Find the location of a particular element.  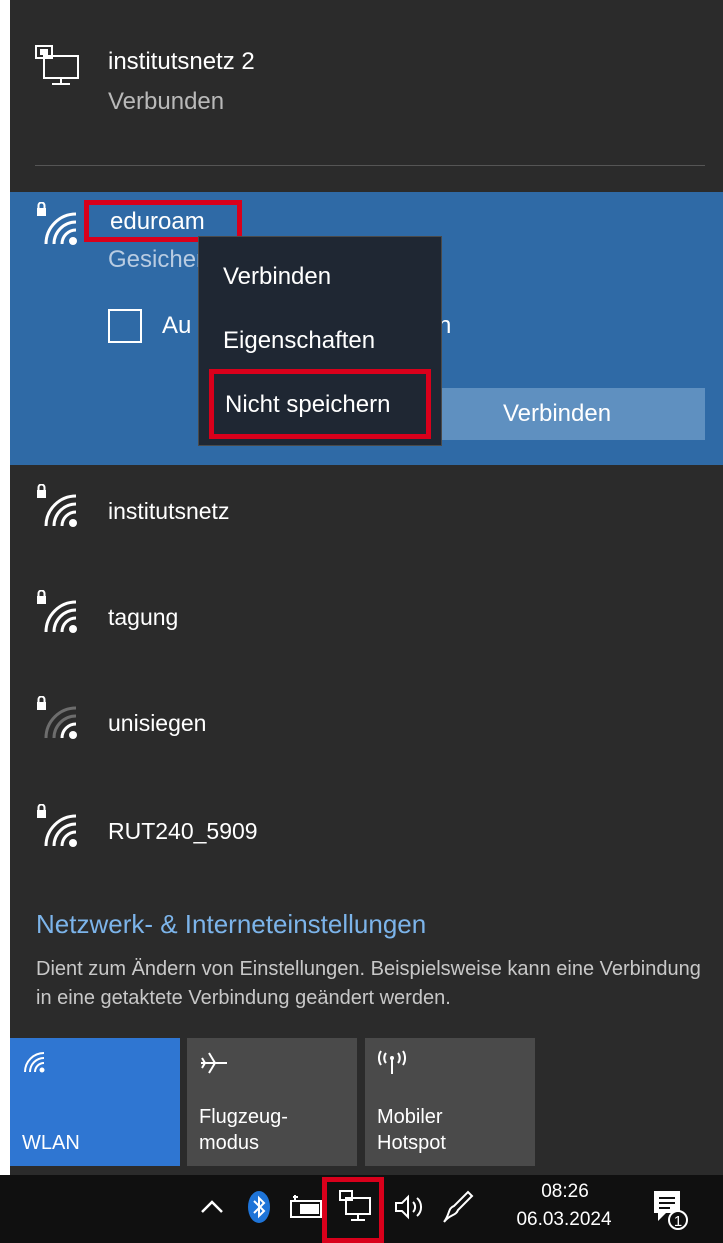

context-menu: Verbinden Eigenschaften Nicht speichern is located at coordinates (320, 341).